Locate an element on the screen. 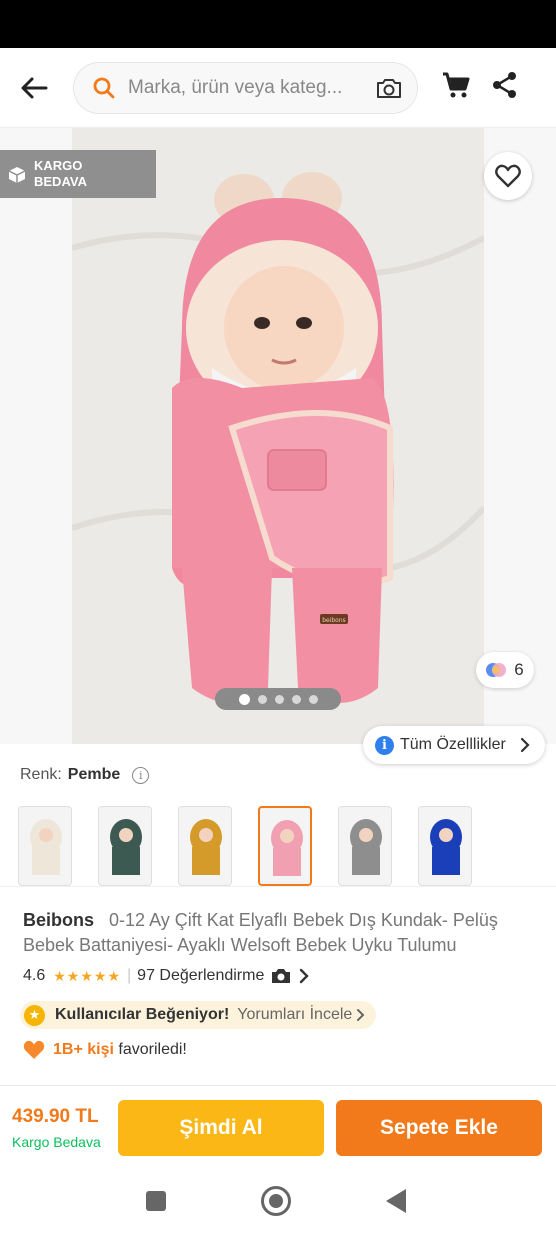  variant-swatch-hardal is located at coordinates (205, 846).